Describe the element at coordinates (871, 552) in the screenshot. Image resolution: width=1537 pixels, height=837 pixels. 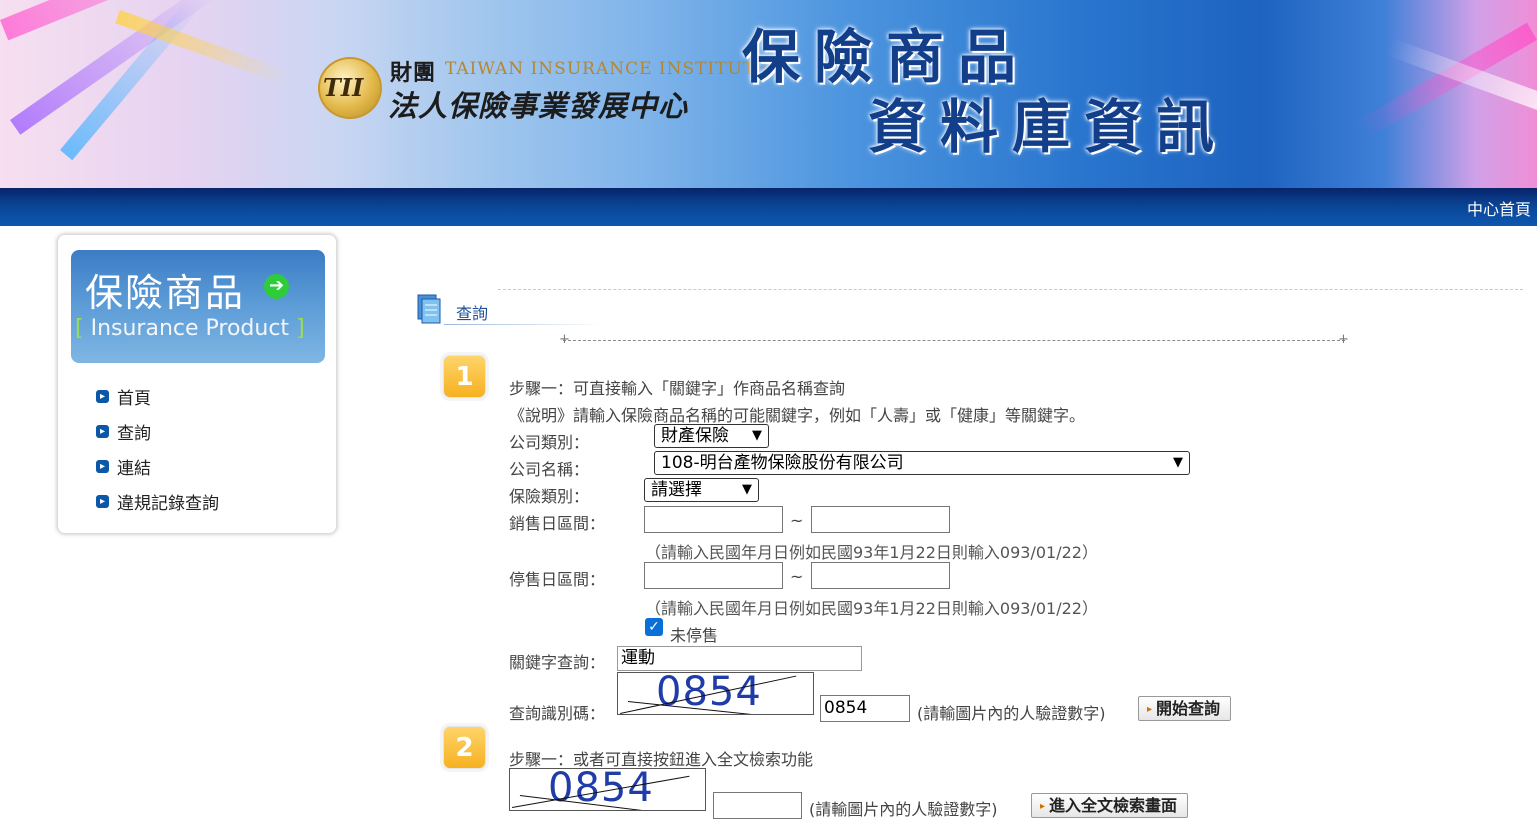
I see `sale-date-hint: （請輸入民國年月日例如民國93年1月22日則輸入093/01/22）` at that location.